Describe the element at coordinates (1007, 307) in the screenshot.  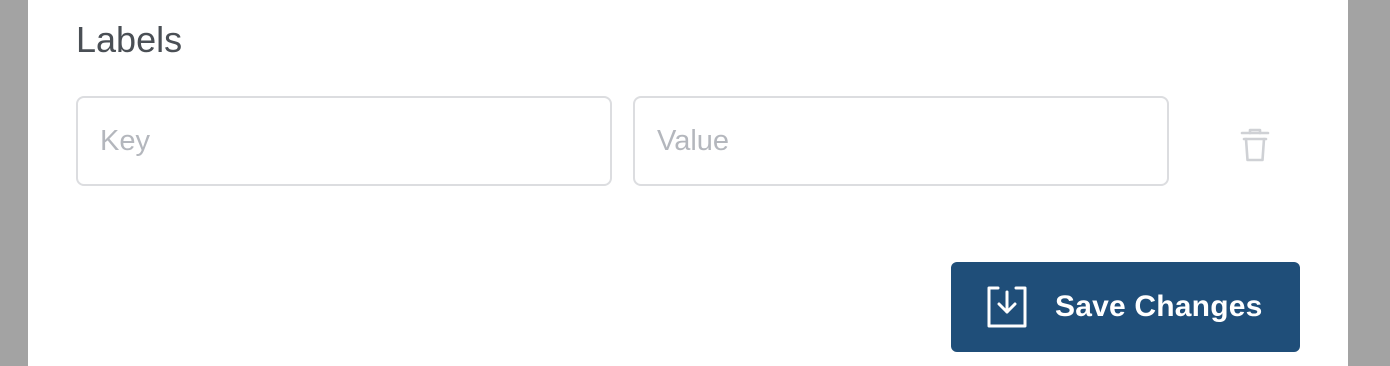
I see `save-download-icon` at that location.